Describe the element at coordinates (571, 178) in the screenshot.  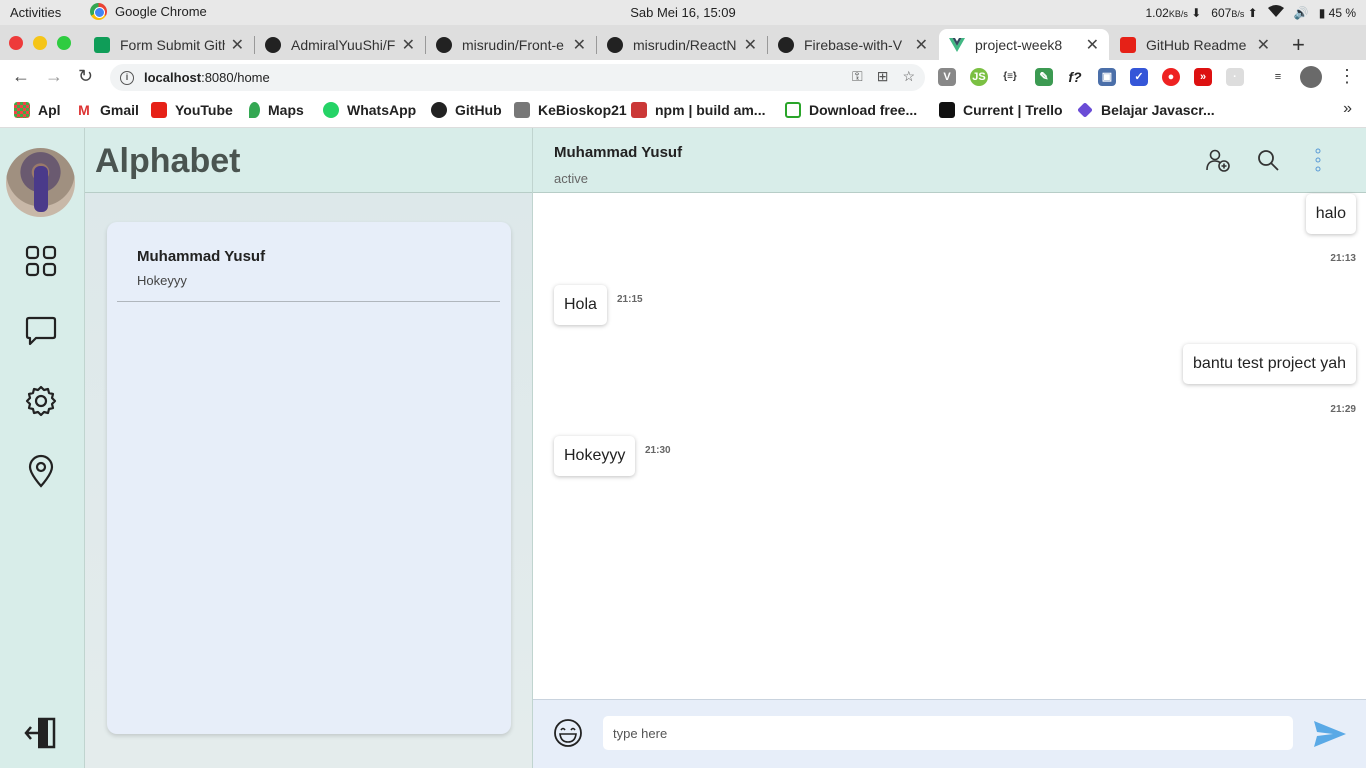
I see `chat-contact-status: active` at that location.